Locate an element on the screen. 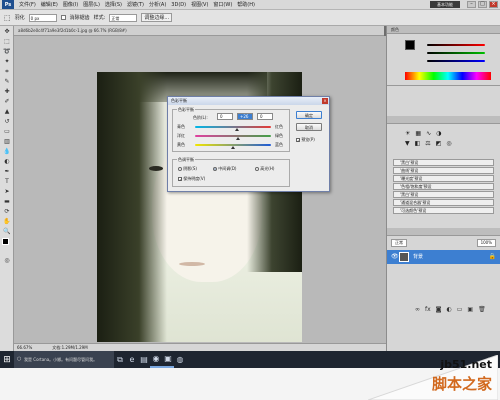 The height and width of the screenshot is (400, 500). blur-tool-icon: 💧 is located at coordinates (7, 151).